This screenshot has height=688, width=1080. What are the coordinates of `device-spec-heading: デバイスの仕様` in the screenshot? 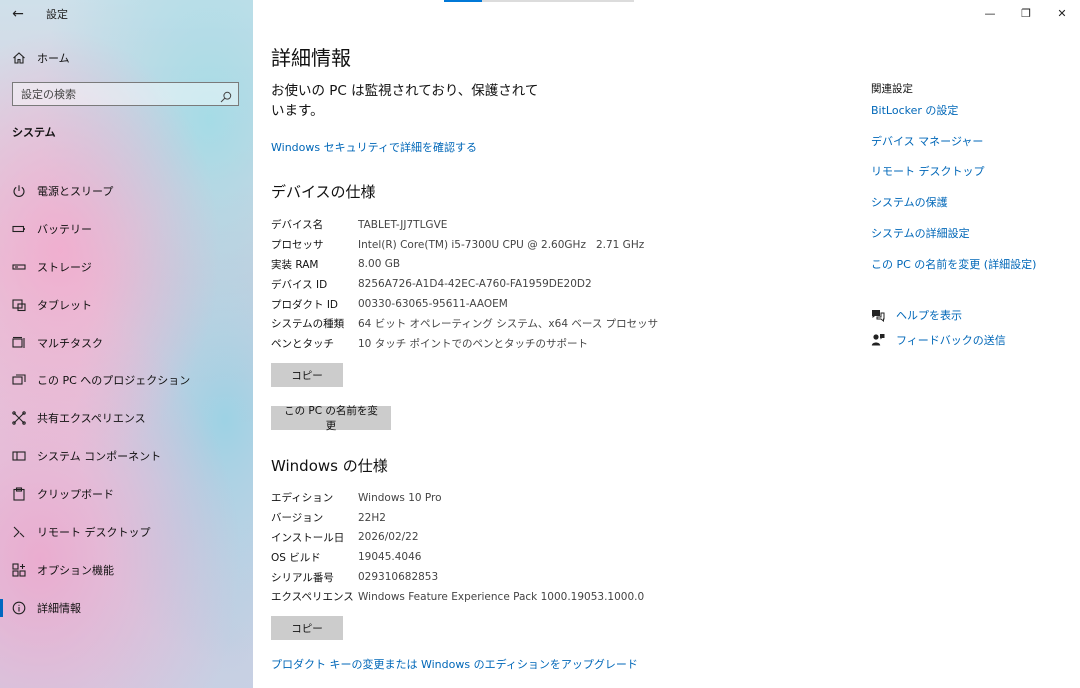 It's located at (323, 192).